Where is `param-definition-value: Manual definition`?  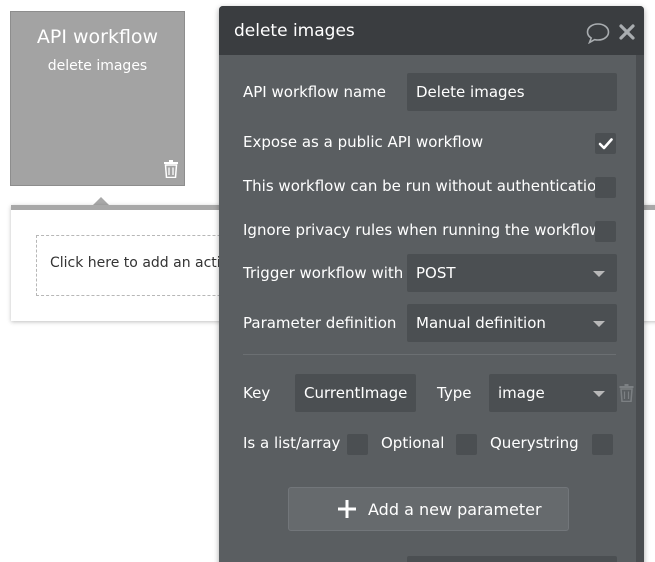
param-definition-value: Manual definition is located at coordinates (481, 323).